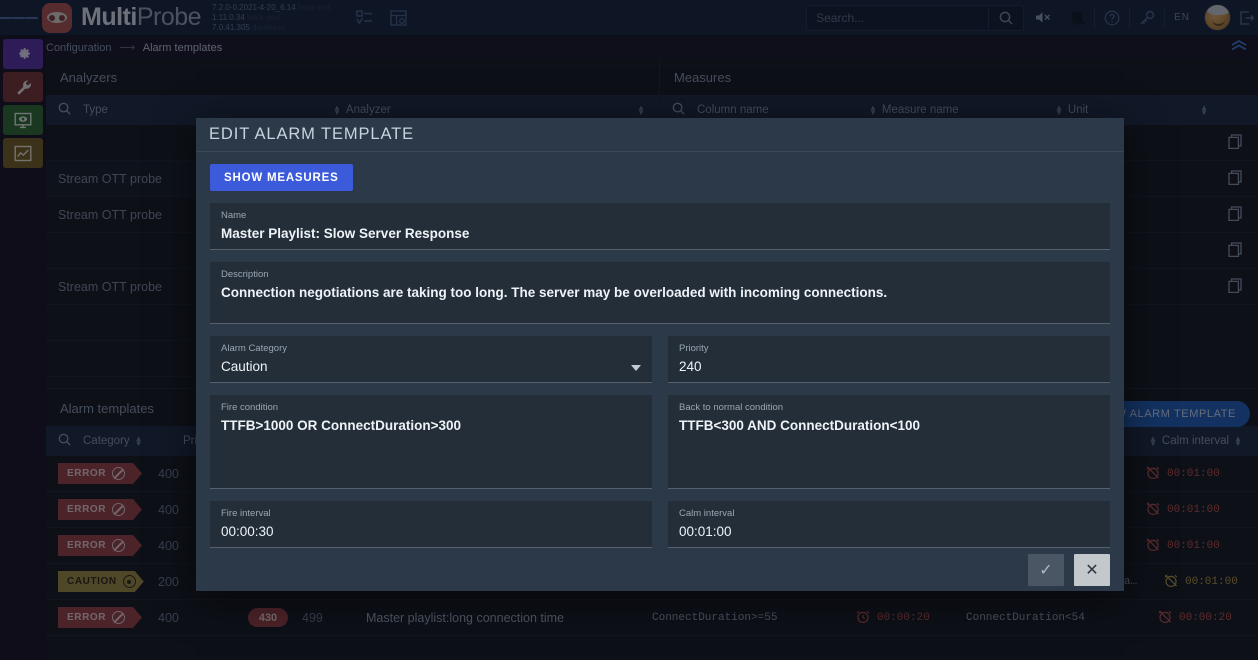  What do you see at coordinates (431, 525) in the screenshot?
I see `fire-interval-field: Fire interval 00:00:30` at bounding box center [431, 525].